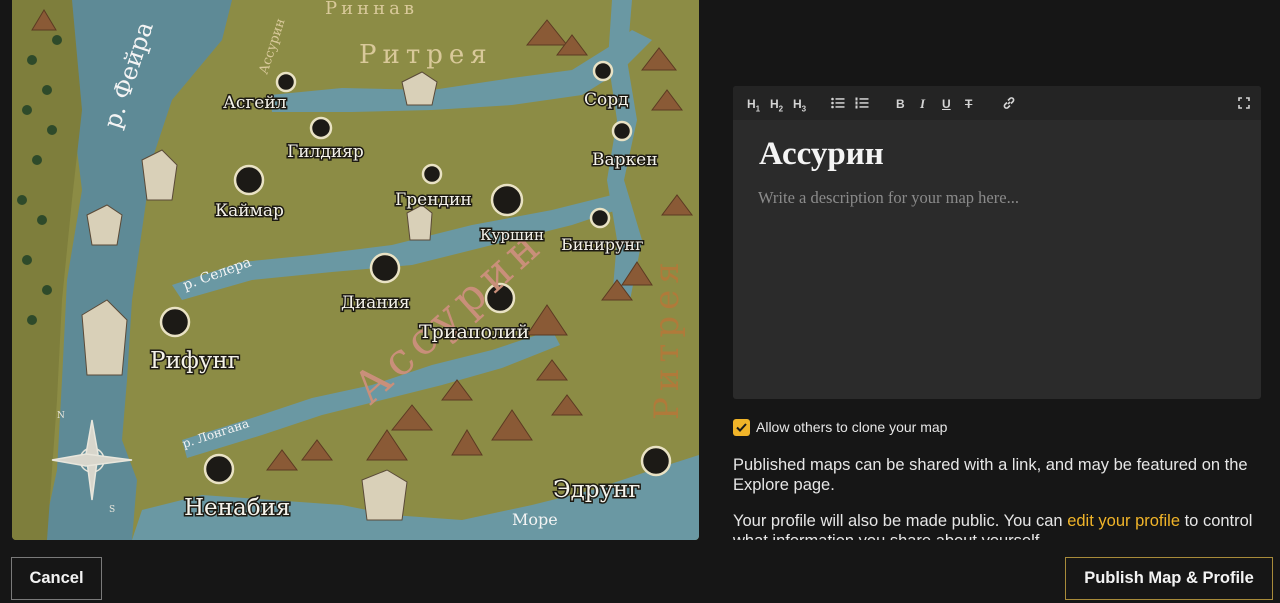  What do you see at coordinates (968, 104) in the screenshot?
I see `strikethrough-button: T` at bounding box center [968, 104].